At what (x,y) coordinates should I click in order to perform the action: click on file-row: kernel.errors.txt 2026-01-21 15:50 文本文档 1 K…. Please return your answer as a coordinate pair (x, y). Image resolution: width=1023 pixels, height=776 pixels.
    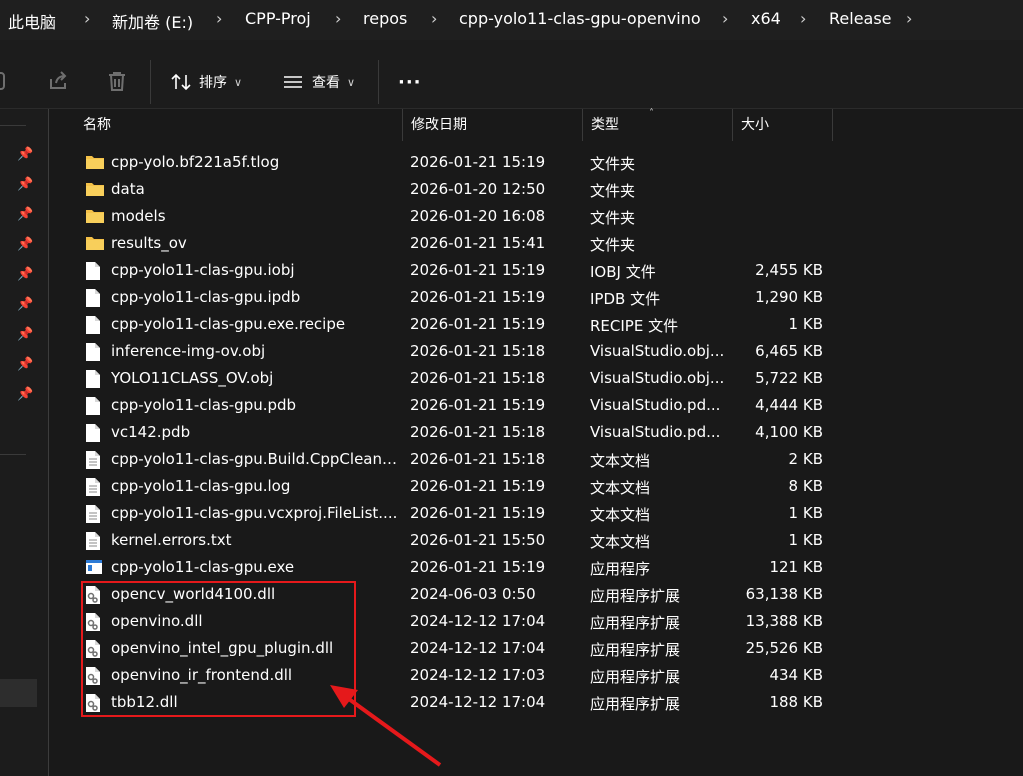
    Looking at the image, I should click on (465, 540).